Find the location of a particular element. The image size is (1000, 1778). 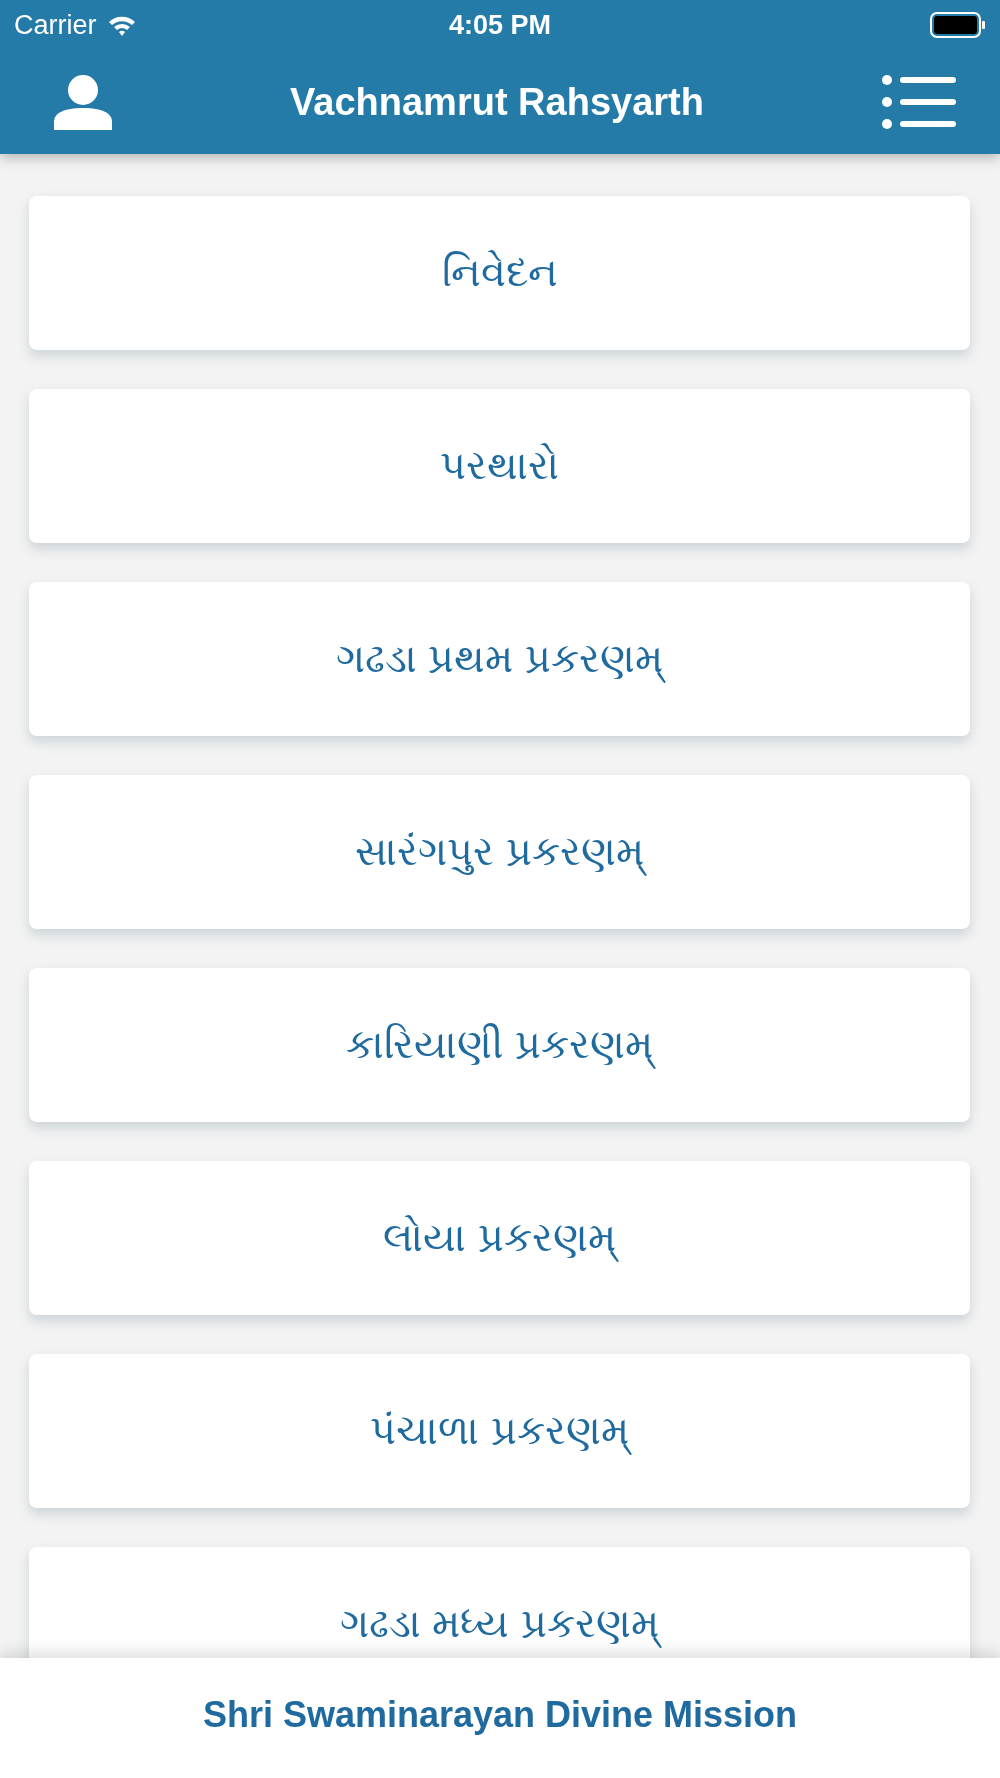

menu-icon is located at coordinates (919, 102).